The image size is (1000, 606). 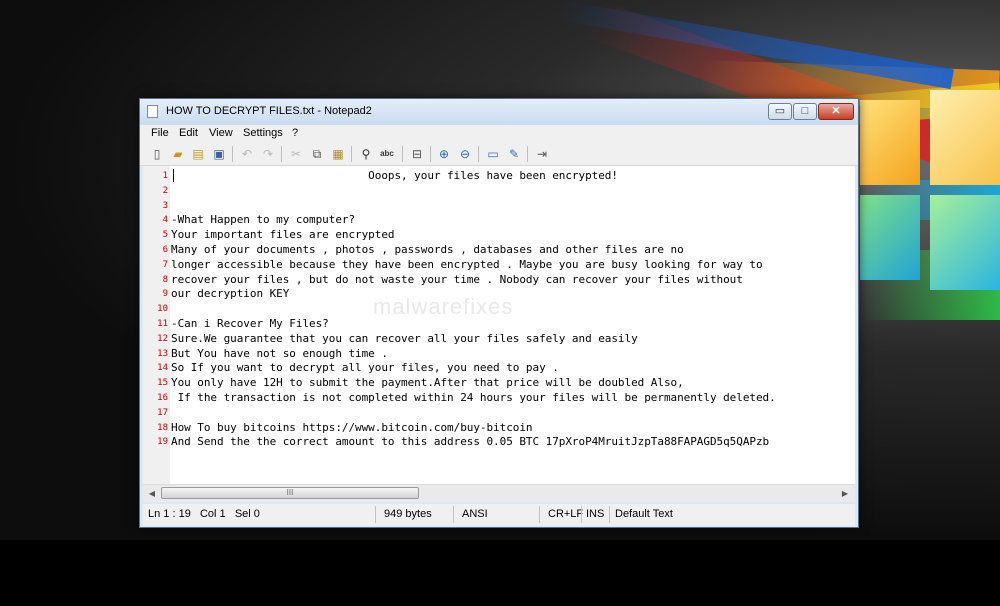 I want to click on undo-icon: ↶, so click(x=247, y=154).